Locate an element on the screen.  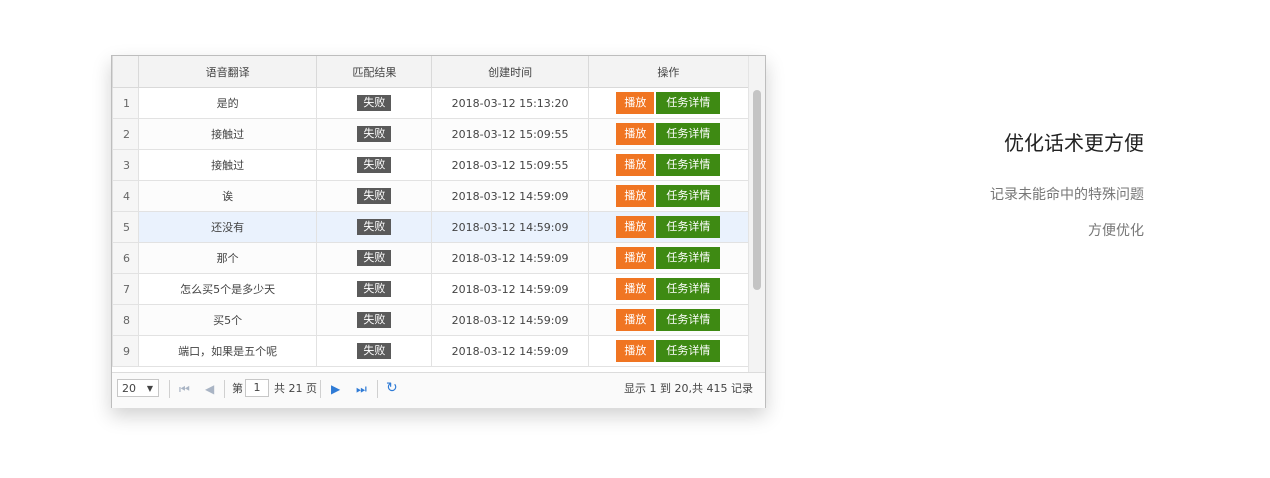
col-header-actions: 操作 is located at coordinates (668, 72).